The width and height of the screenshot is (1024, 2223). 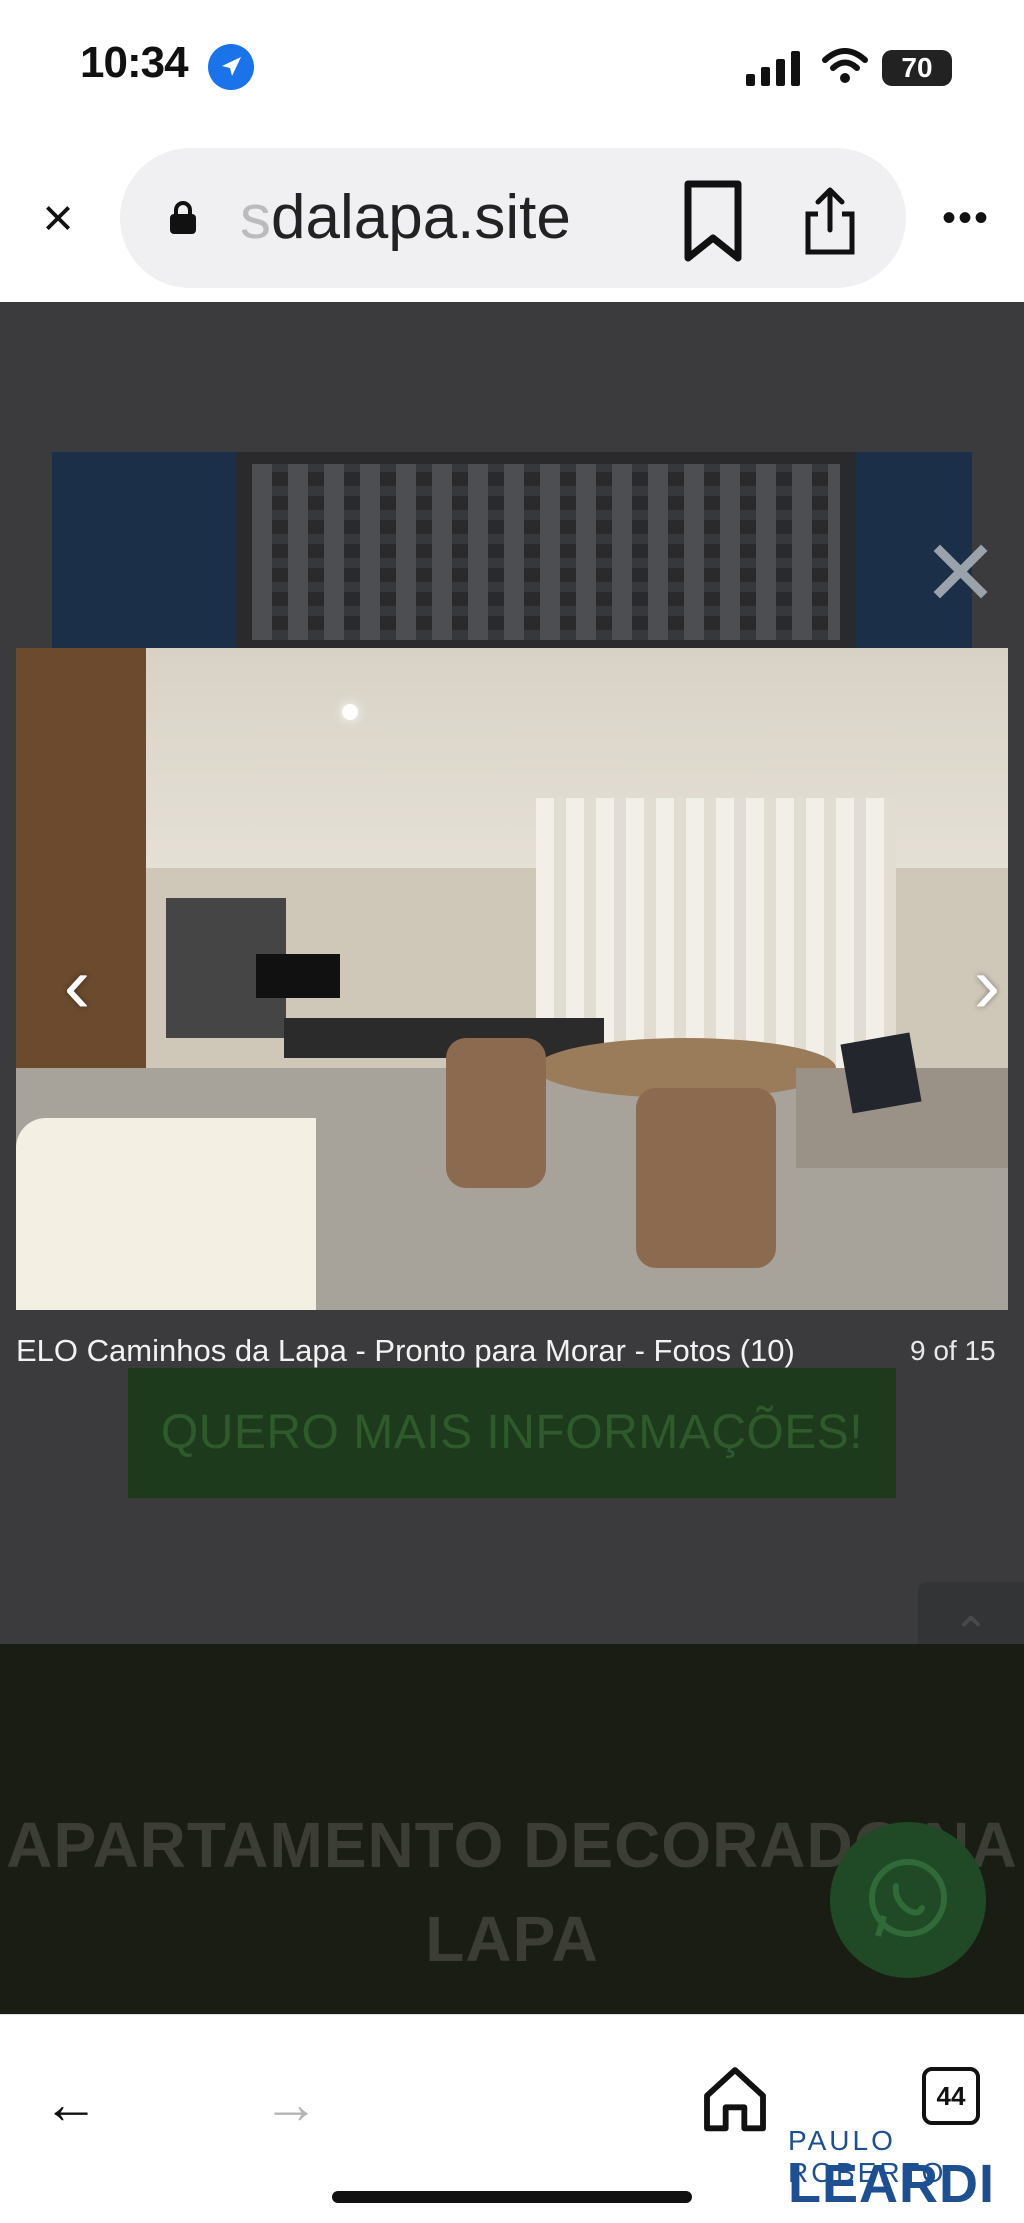 I want to click on whatsapp-button, so click(x=908, y=1900).